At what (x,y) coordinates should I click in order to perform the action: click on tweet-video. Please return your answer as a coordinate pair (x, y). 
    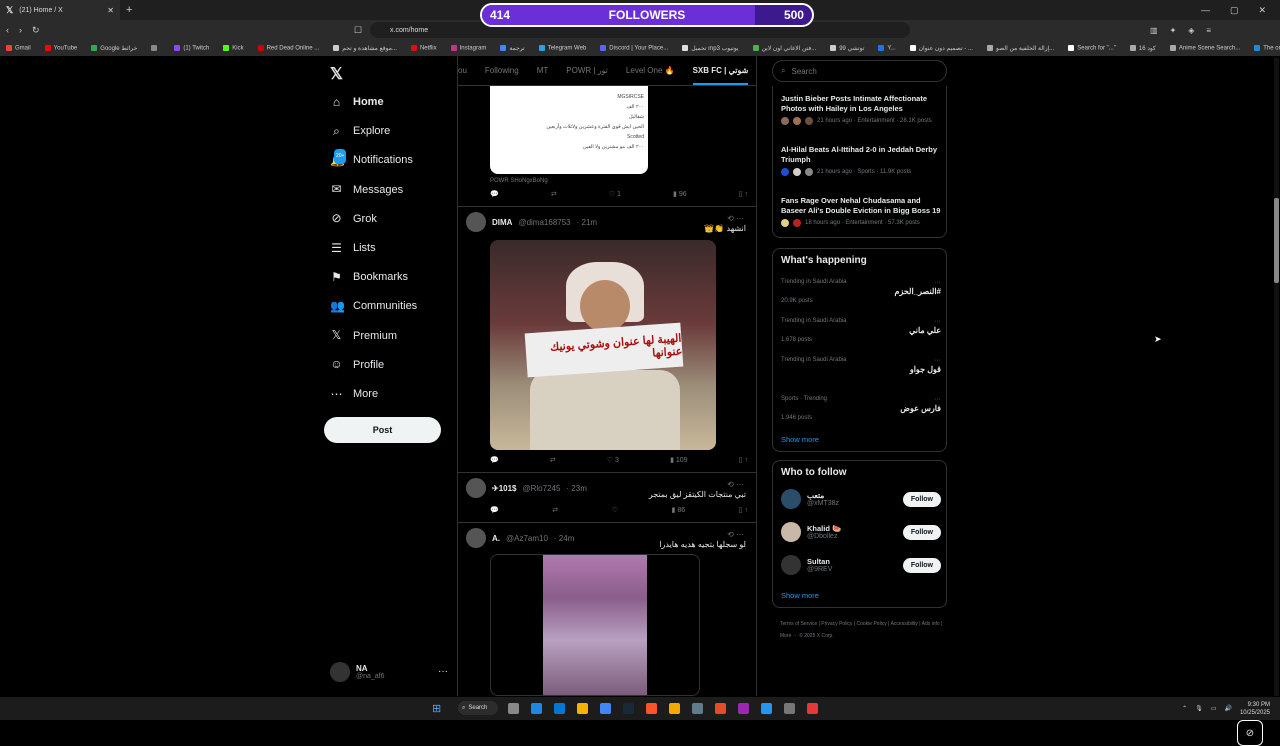
    Looking at the image, I should click on (595, 625).